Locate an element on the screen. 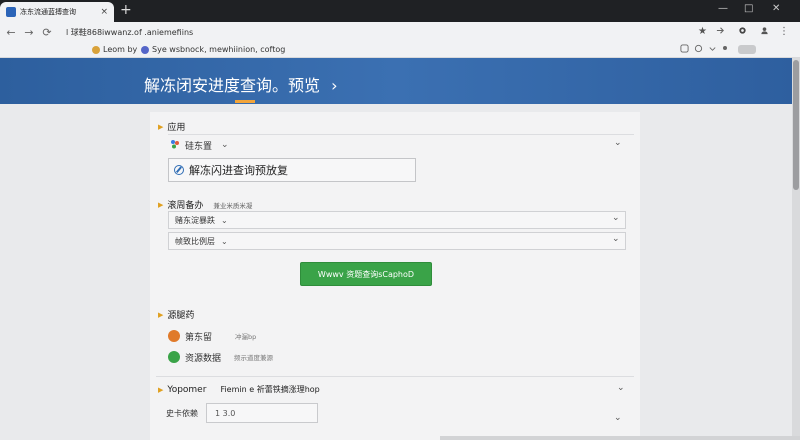 The height and width of the screenshot is (440, 800). bookmark-toggle-pill is located at coordinates (747, 49).